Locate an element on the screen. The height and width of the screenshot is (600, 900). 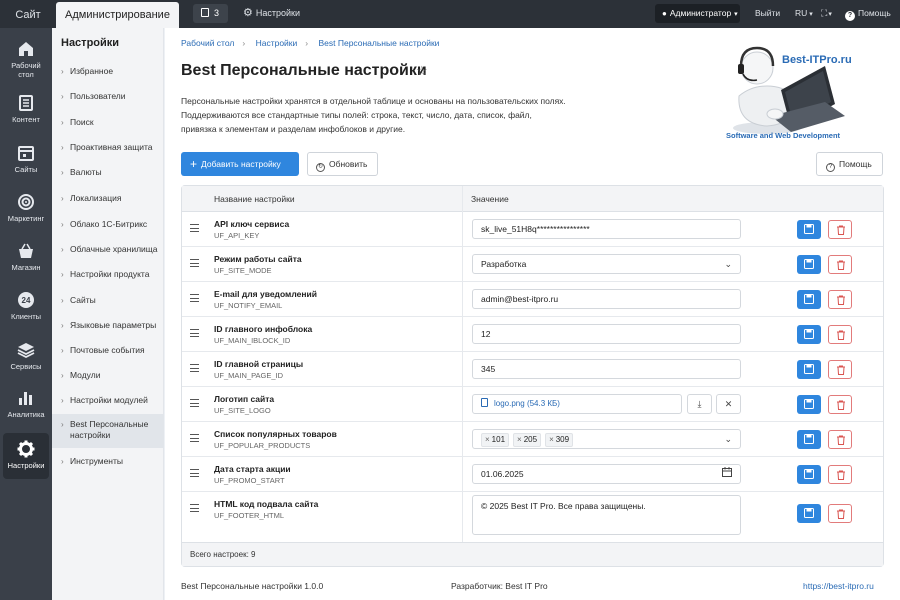
selected-tag: × 205 is located at coordinates (527, 440).